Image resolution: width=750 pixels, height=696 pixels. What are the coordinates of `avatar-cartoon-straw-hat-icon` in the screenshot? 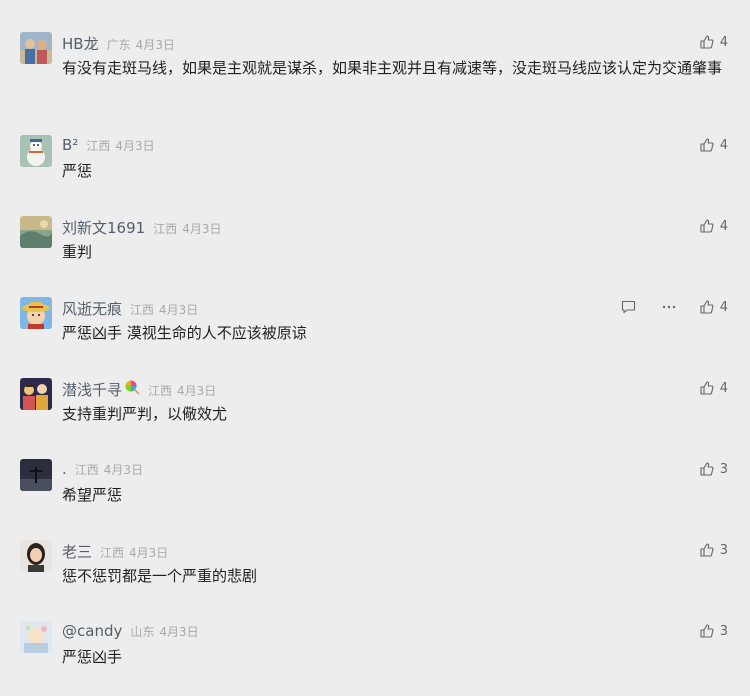 It's located at (36, 313).